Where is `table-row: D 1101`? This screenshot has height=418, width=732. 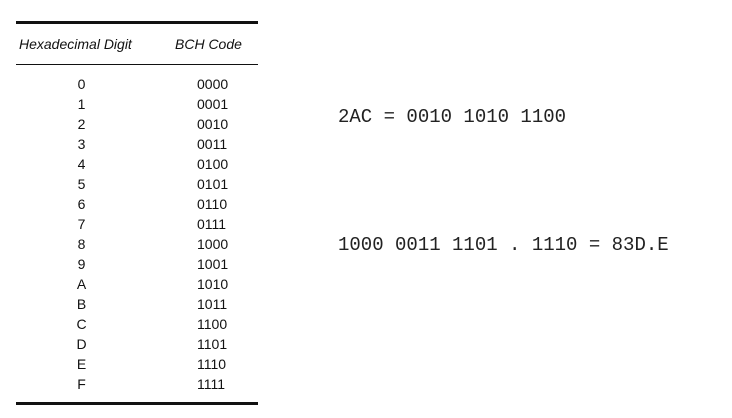 table-row: D 1101 is located at coordinates (137, 344).